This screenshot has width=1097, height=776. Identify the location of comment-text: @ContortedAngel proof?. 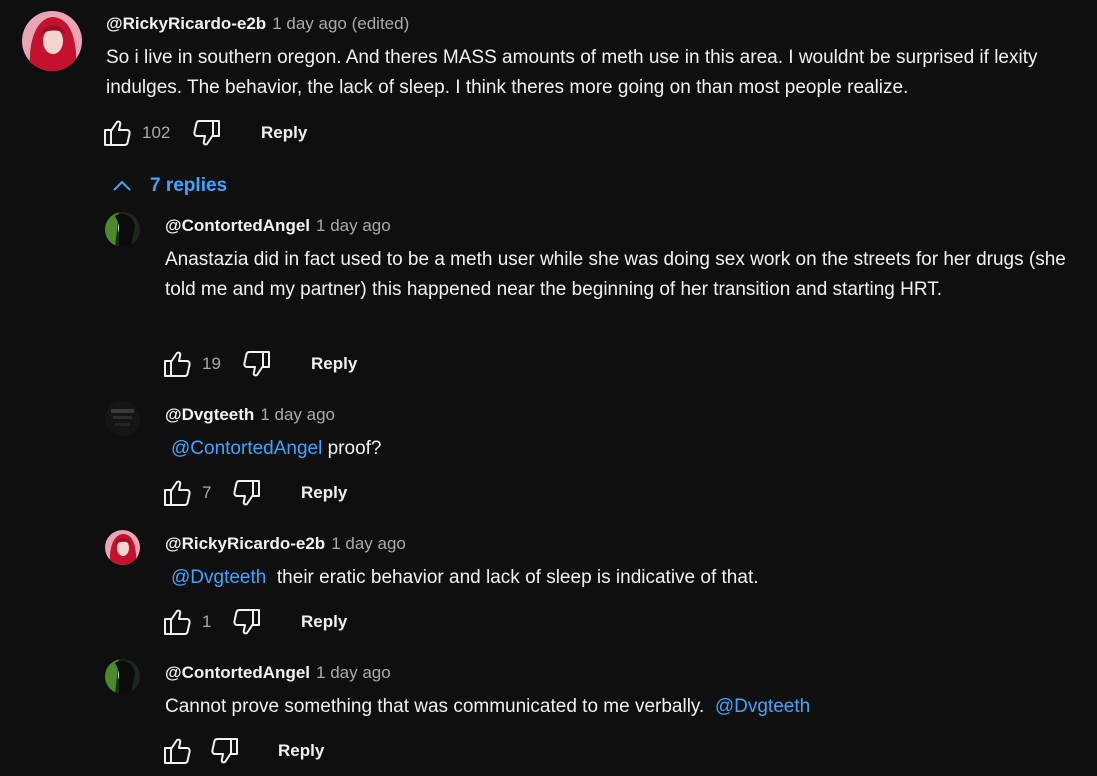
(627, 449).